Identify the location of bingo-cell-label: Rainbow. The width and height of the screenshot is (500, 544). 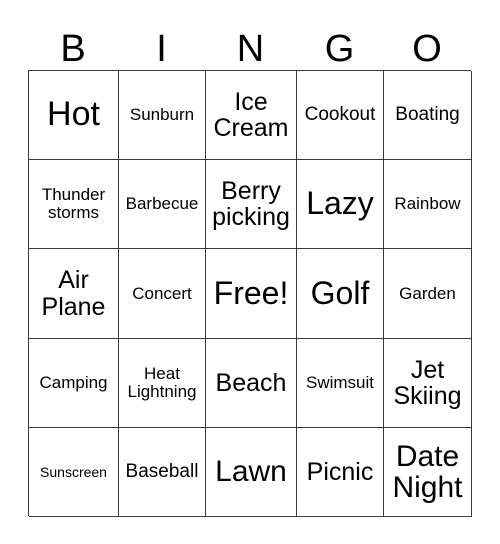
(427, 204).